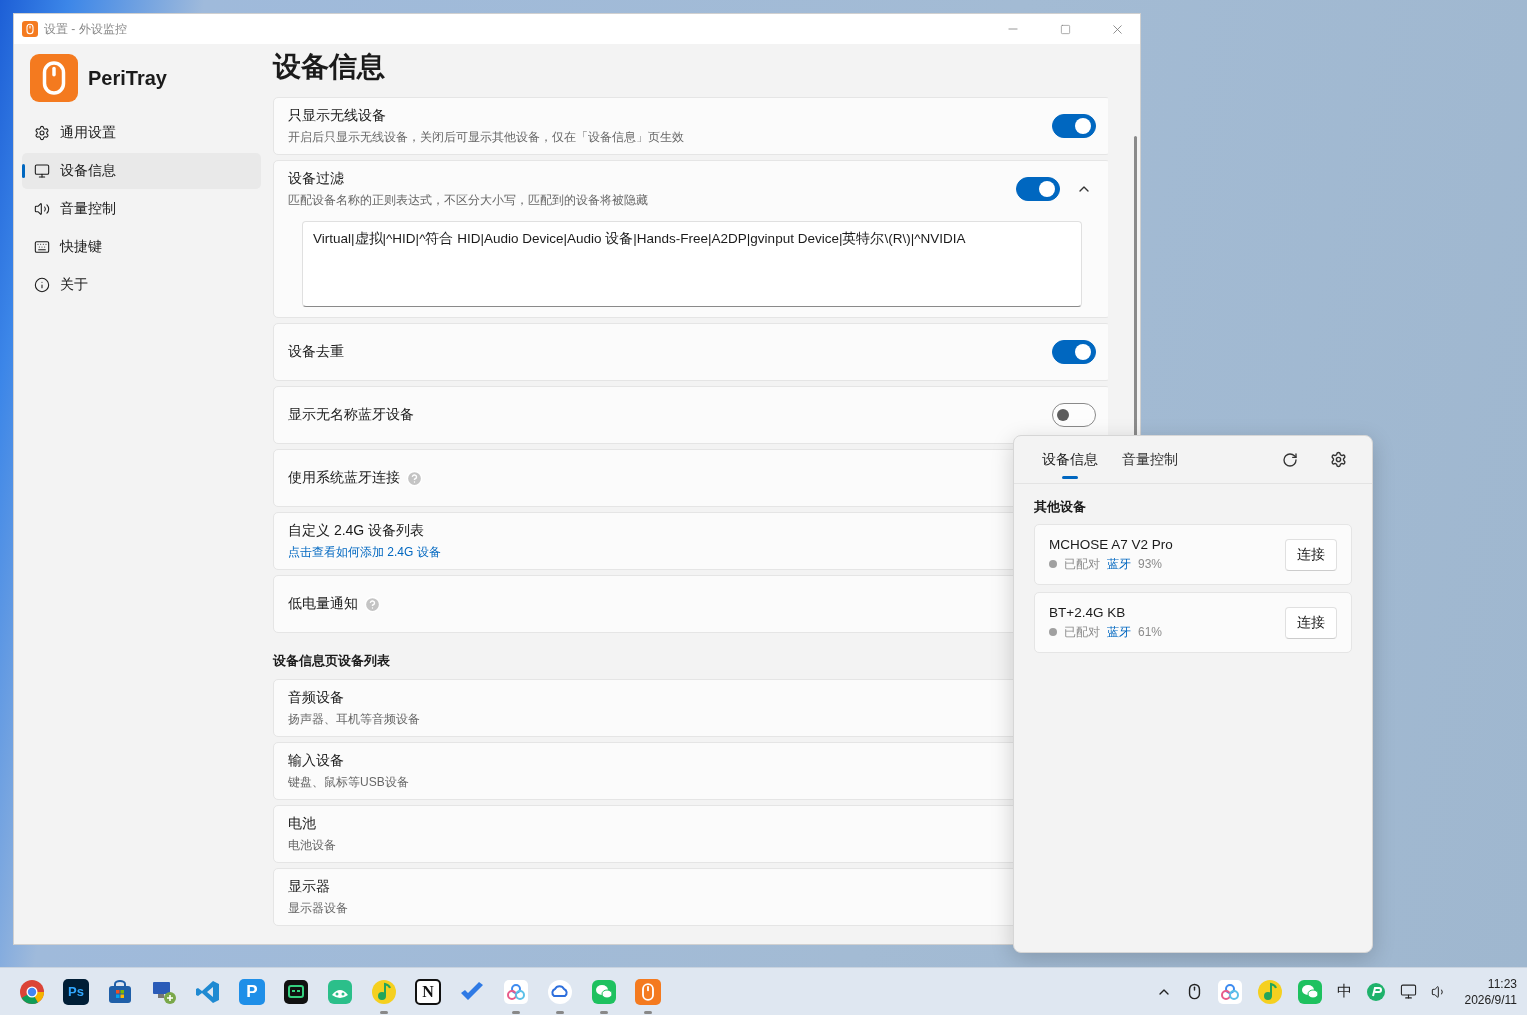 The height and width of the screenshot is (1015, 1527). I want to click on accelerator-icon, so click(1375, 991).